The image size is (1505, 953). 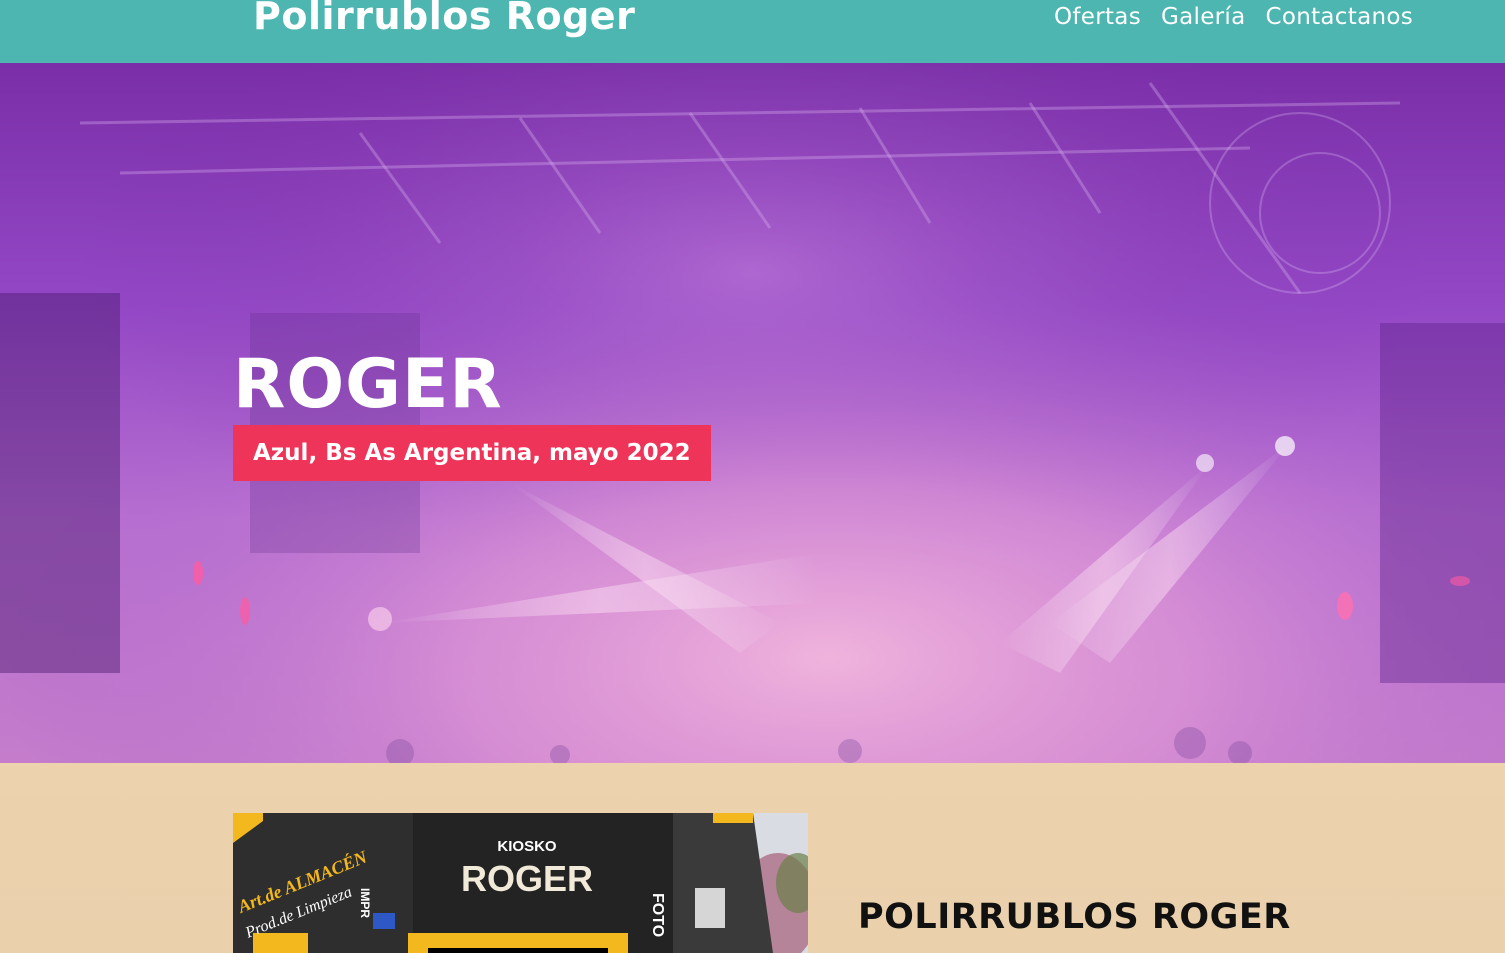 I want to click on hero-title: ROGER, so click(x=368, y=384).